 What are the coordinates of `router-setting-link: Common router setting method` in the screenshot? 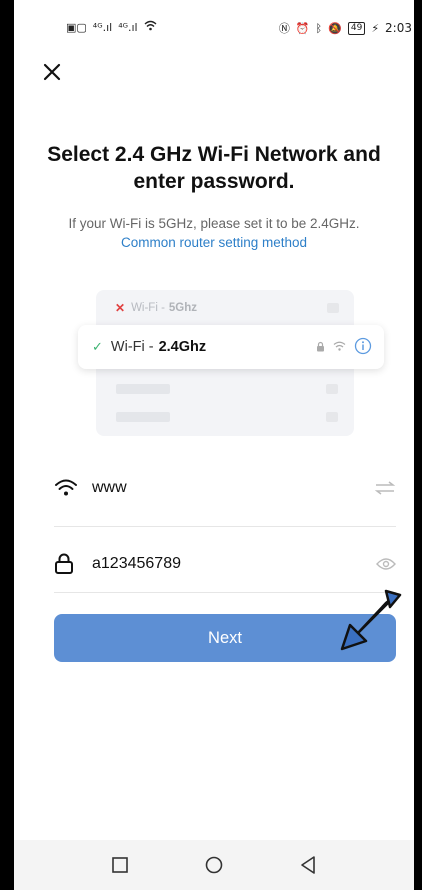 It's located at (214, 242).